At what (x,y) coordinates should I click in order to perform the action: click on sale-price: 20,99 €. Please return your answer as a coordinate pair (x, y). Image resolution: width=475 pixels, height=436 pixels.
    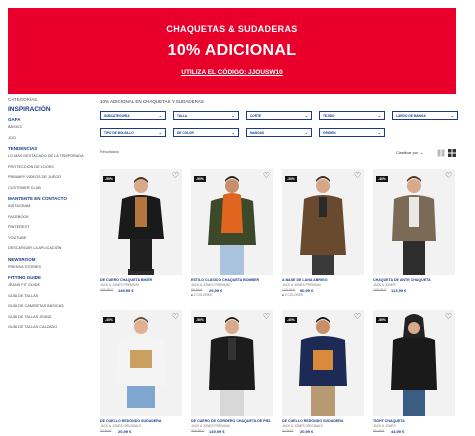
    Looking at the image, I should click on (125, 431).